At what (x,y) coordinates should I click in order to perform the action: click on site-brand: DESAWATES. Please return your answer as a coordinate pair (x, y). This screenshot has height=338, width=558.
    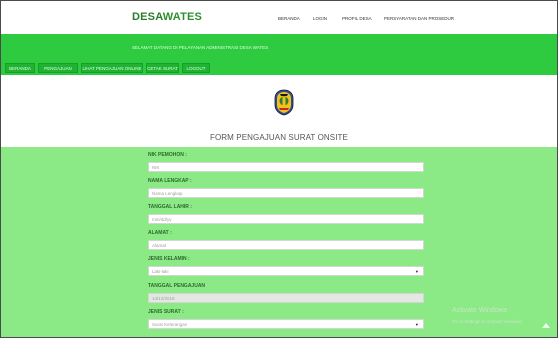
    Looking at the image, I should click on (167, 17).